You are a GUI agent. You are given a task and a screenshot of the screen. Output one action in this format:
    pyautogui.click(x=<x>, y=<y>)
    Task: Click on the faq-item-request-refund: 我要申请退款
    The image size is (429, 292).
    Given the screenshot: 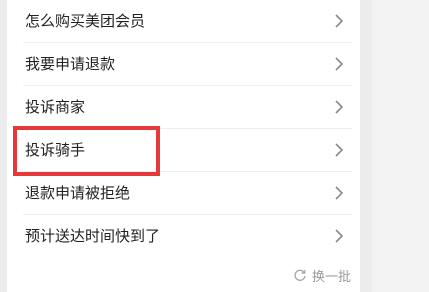 What is the action you would take?
    pyautogui.click(x=183, y=64)
    